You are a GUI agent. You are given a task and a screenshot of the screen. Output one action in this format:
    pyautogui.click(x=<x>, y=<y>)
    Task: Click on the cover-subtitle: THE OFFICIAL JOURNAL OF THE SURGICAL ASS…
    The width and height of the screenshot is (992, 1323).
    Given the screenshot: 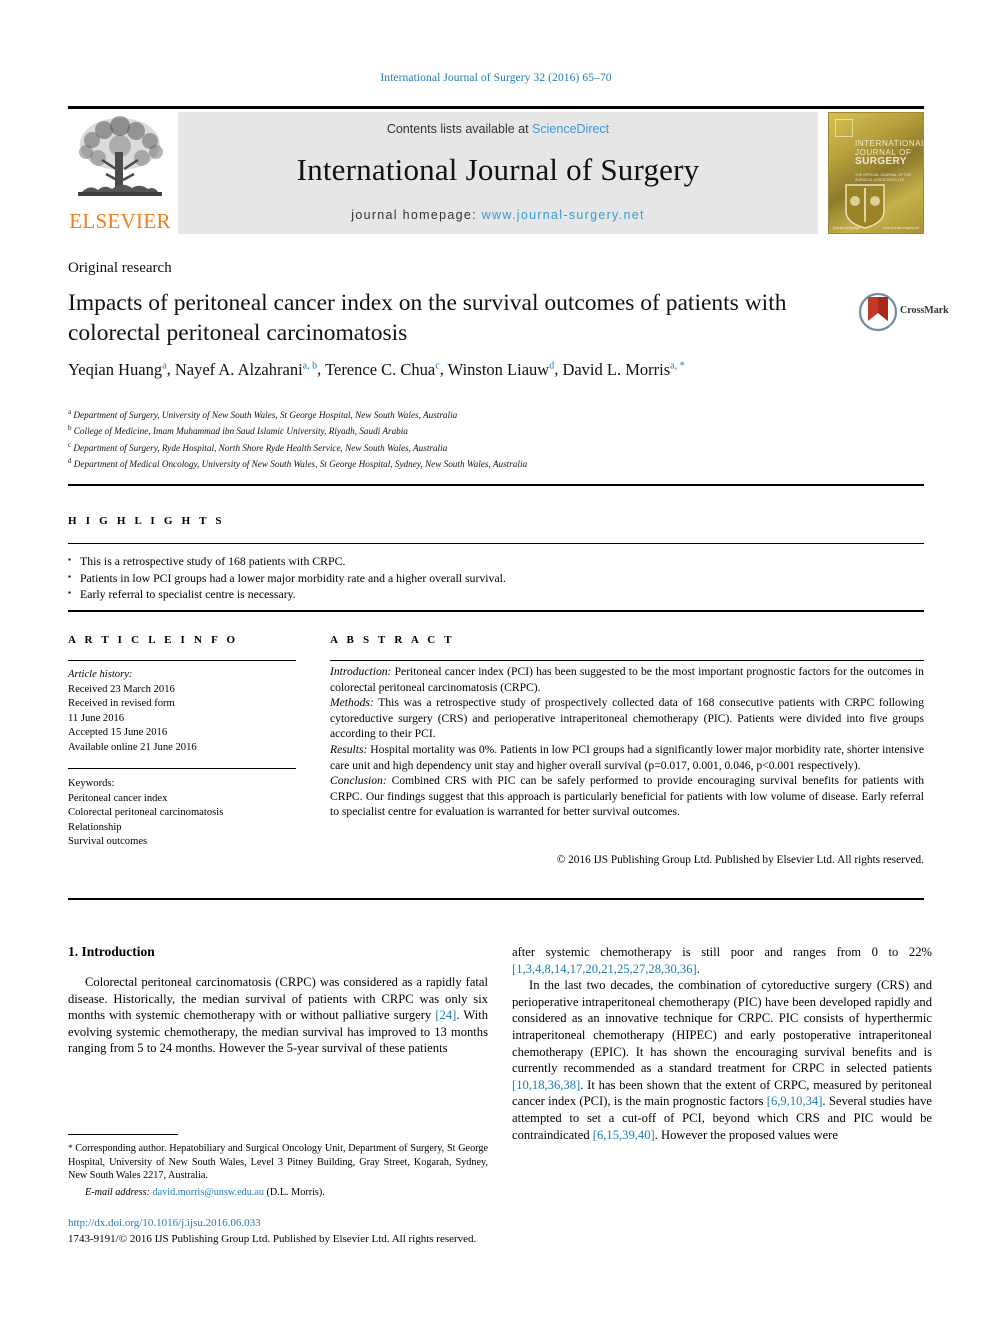 What is the action you would take?
    pyautogui.click(x=883, y=177)
    